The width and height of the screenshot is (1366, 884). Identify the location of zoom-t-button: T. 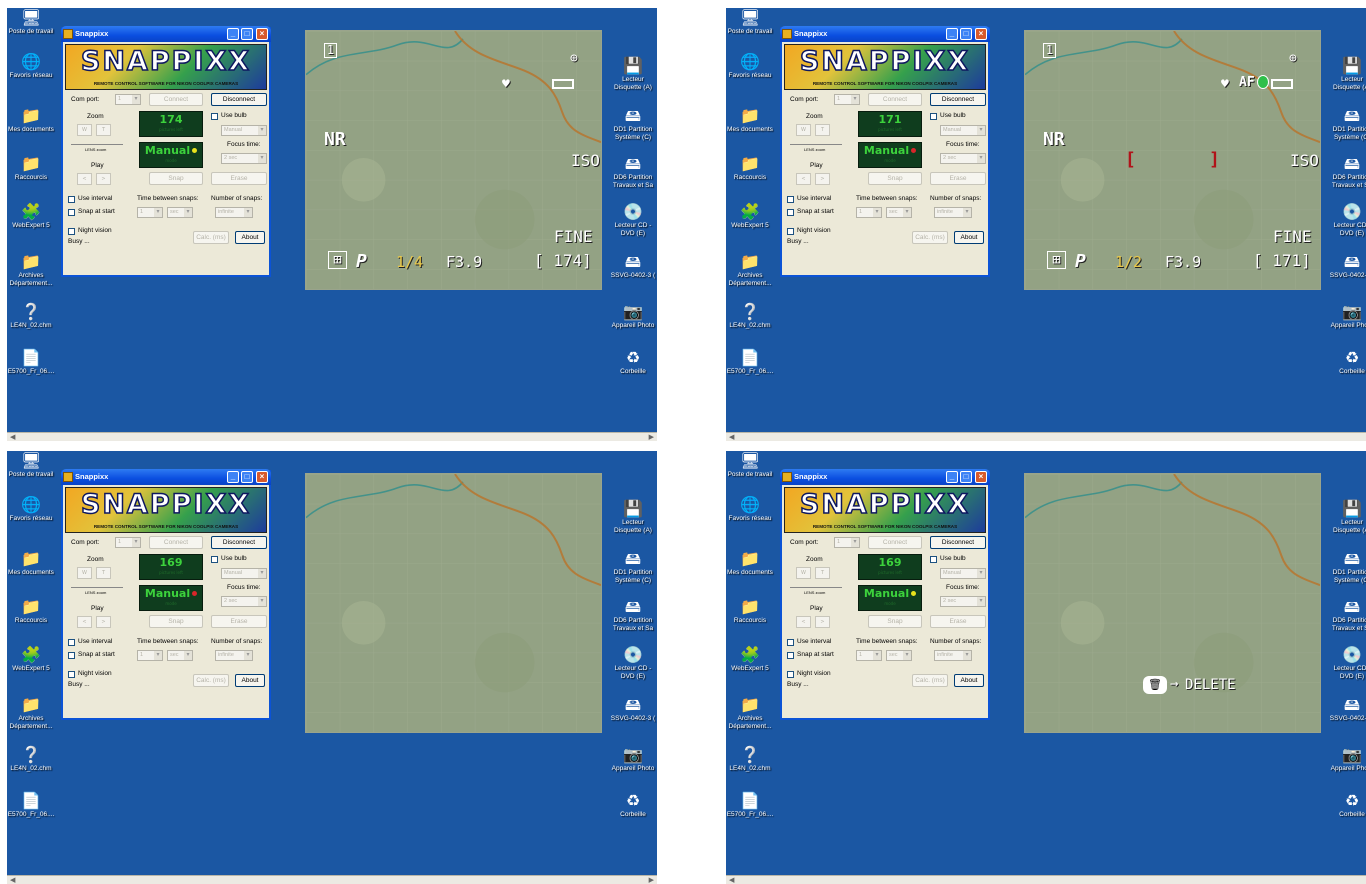
(822, 130).